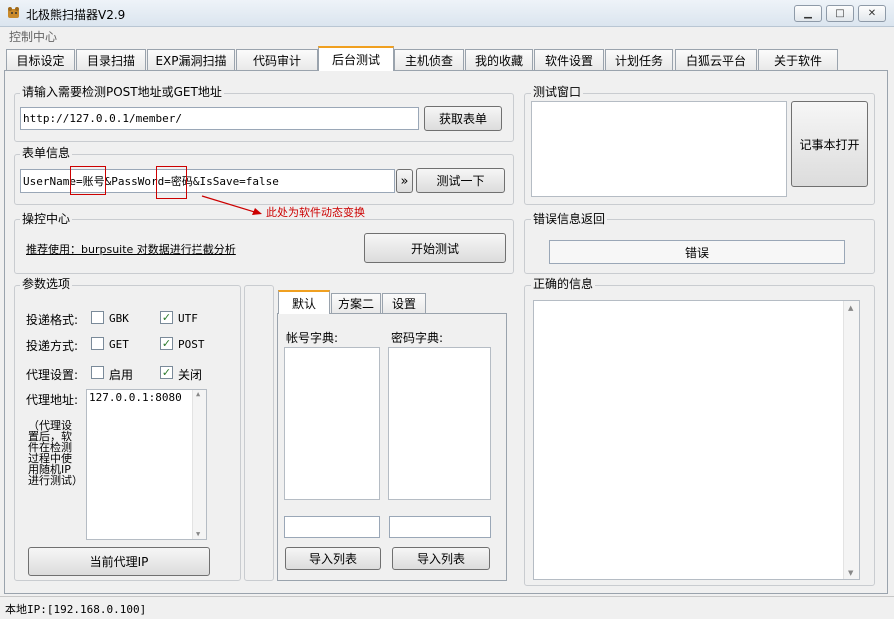 This screenshot has height=619, width=894. What do you see at coordinates (146, 464) in the screenshot?
I see `proxy-list: 127.0.0.1:8080 ▲ ▼` at bounding box center [146, 464].